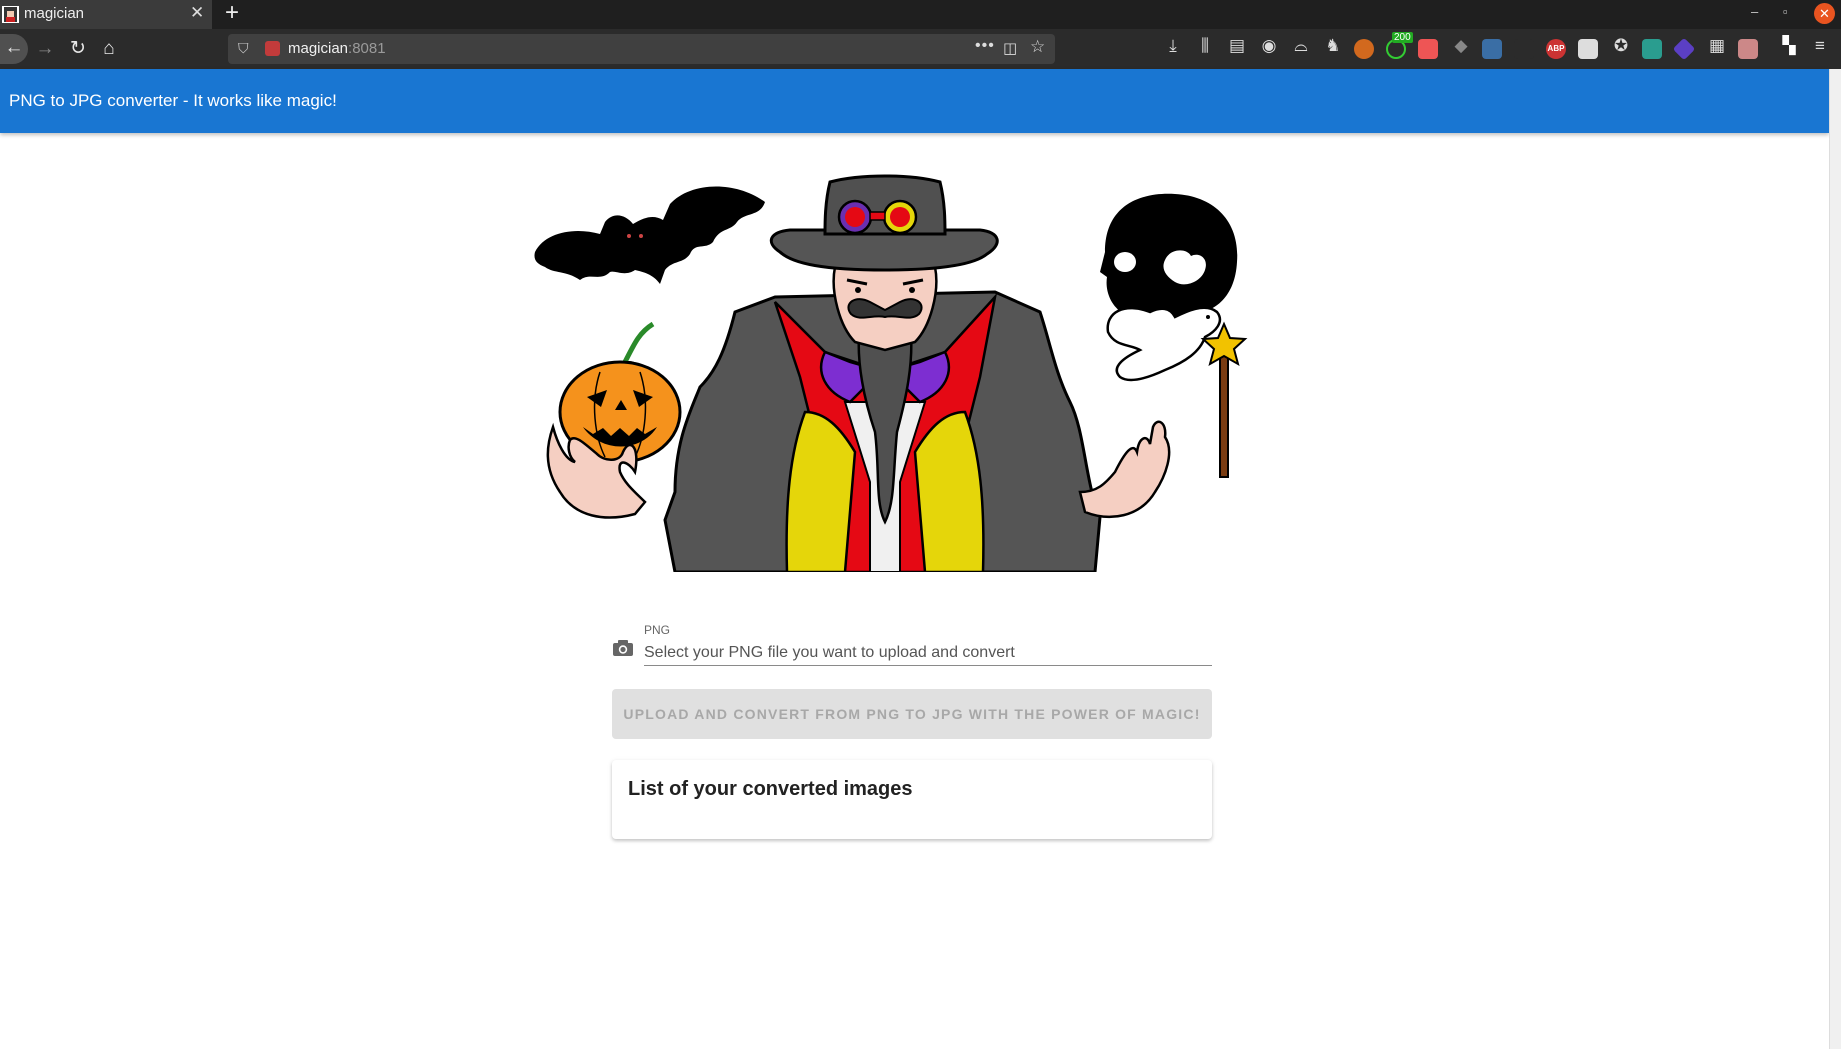 The image size is (1841, 1049). I want to click on browser-tab-strip: magician ✕ + – ▫ ✕, so click(920, 14).